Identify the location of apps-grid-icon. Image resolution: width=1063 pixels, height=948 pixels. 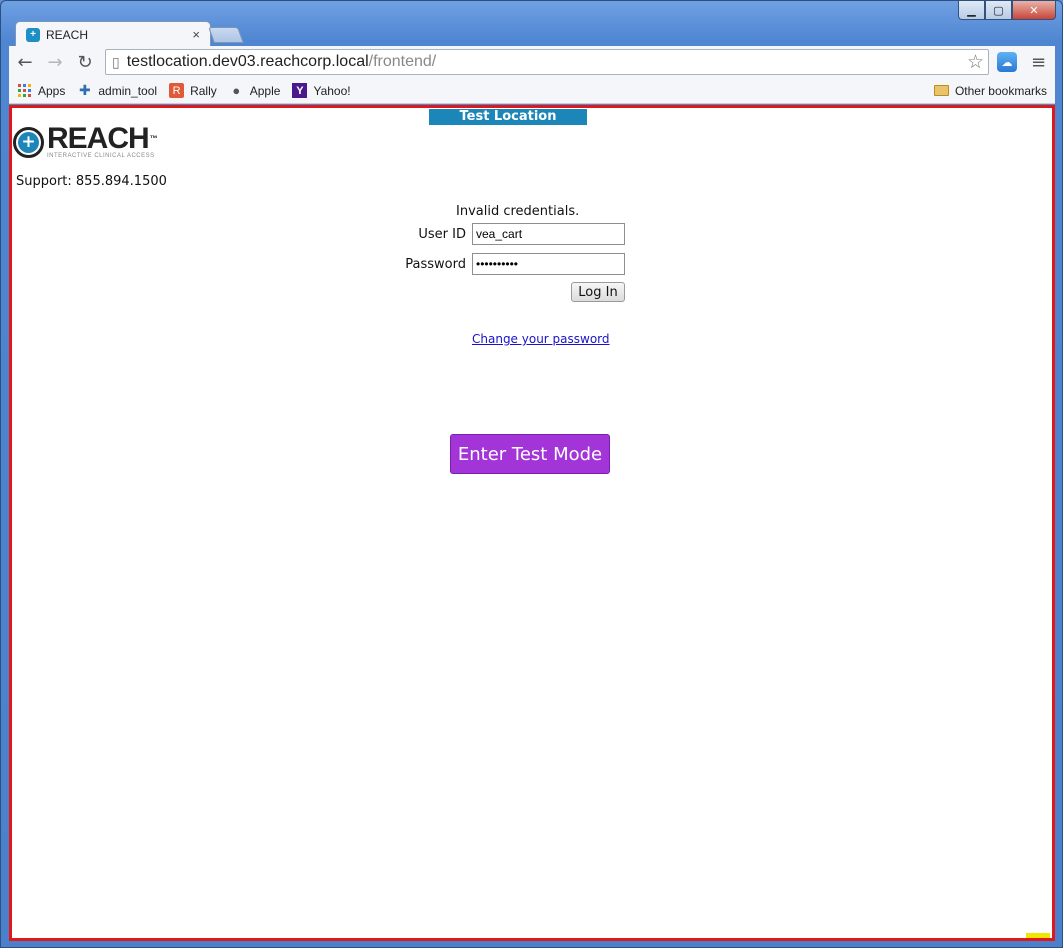
(24, 90).